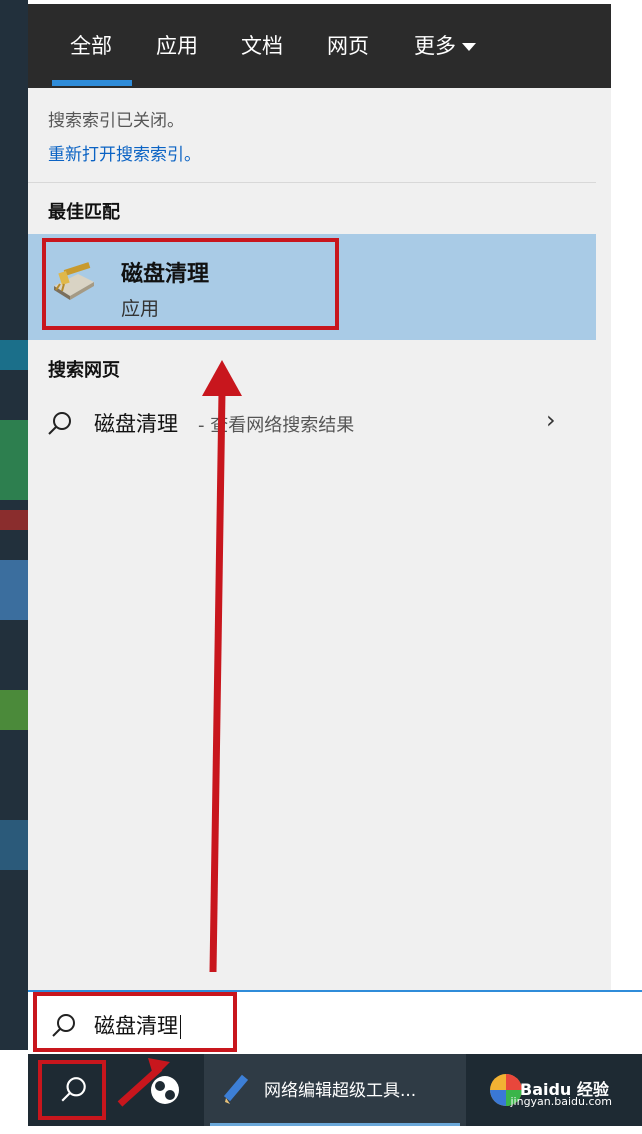  What do you see at coordinates (179, 733) in the screenshot?
I see `annotation-arrows` at bounding box center [179, 733].